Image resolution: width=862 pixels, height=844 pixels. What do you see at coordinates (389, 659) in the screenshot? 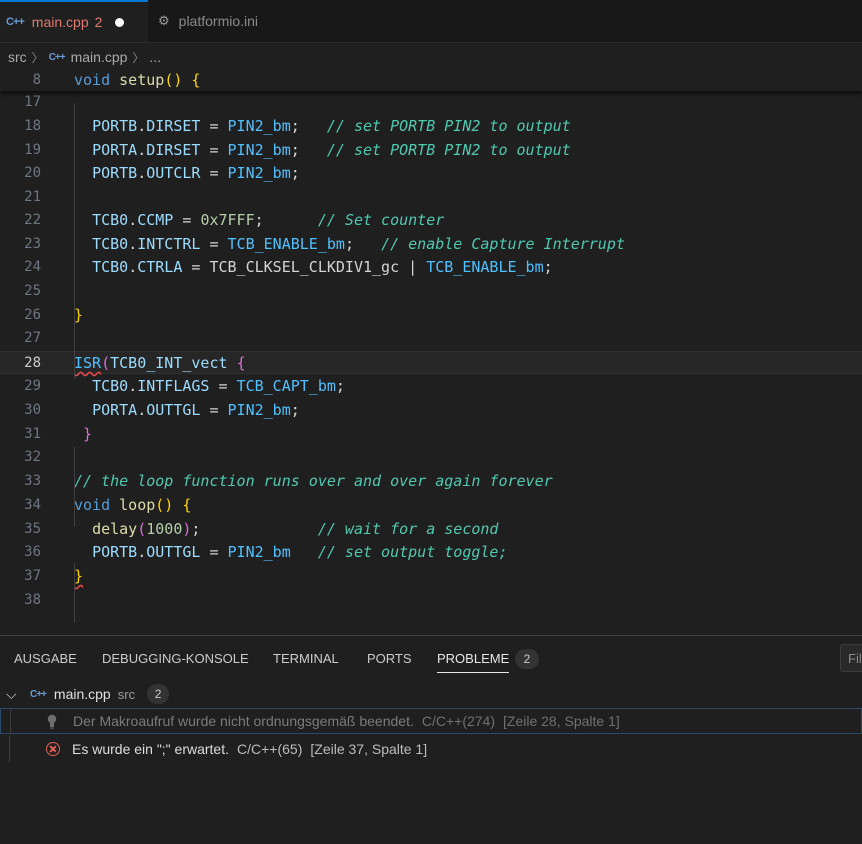
I see `tab-ports: PORTS` at bounding box center [389, 659].